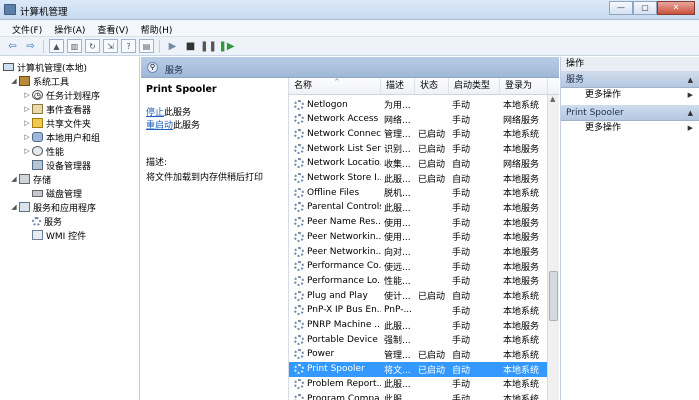  I want to click on table-row: Network List Ser... 识别... 已启动 手动 本地服务, so click(418, 148).